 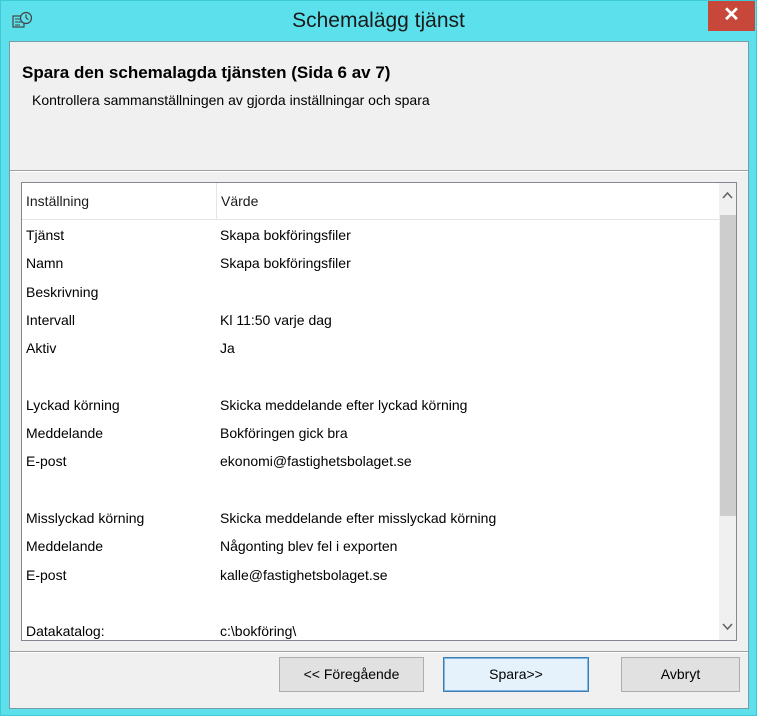 I want to click on row-value: ekonomi@fastighetsbolaget.se, so click(x=316, y=461).